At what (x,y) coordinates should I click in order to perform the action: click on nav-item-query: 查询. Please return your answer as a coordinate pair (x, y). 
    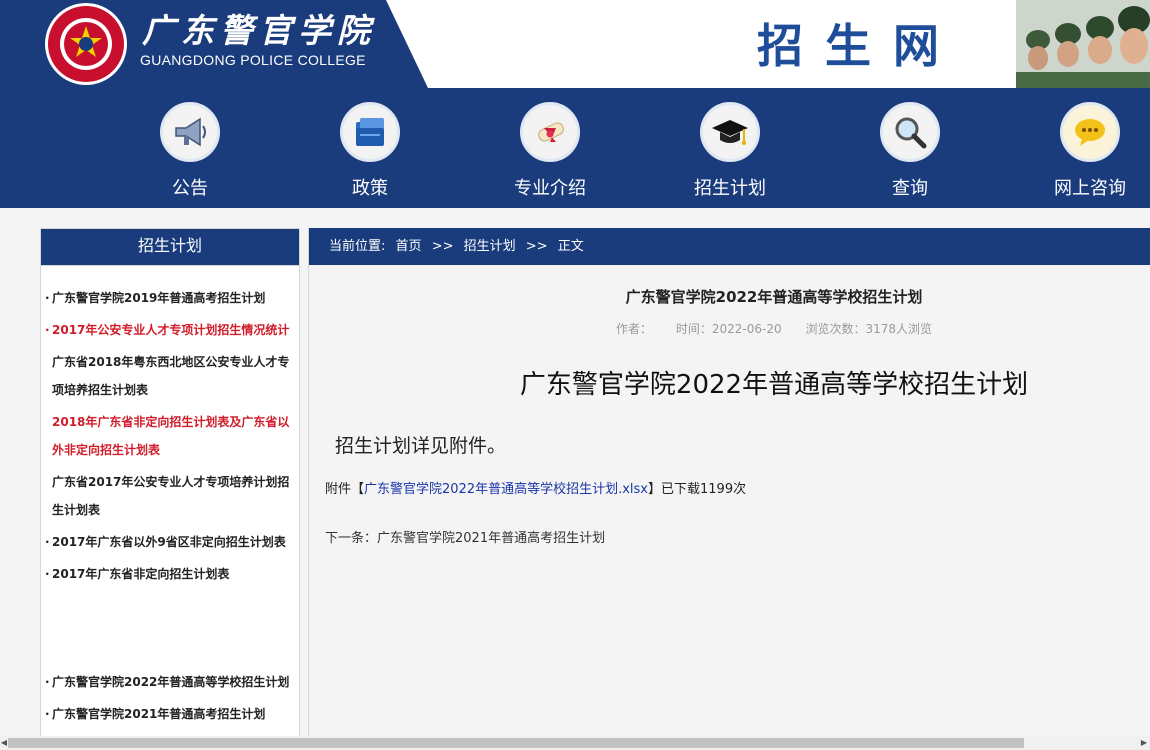
    Looking at the image, I should click on (910, 148).